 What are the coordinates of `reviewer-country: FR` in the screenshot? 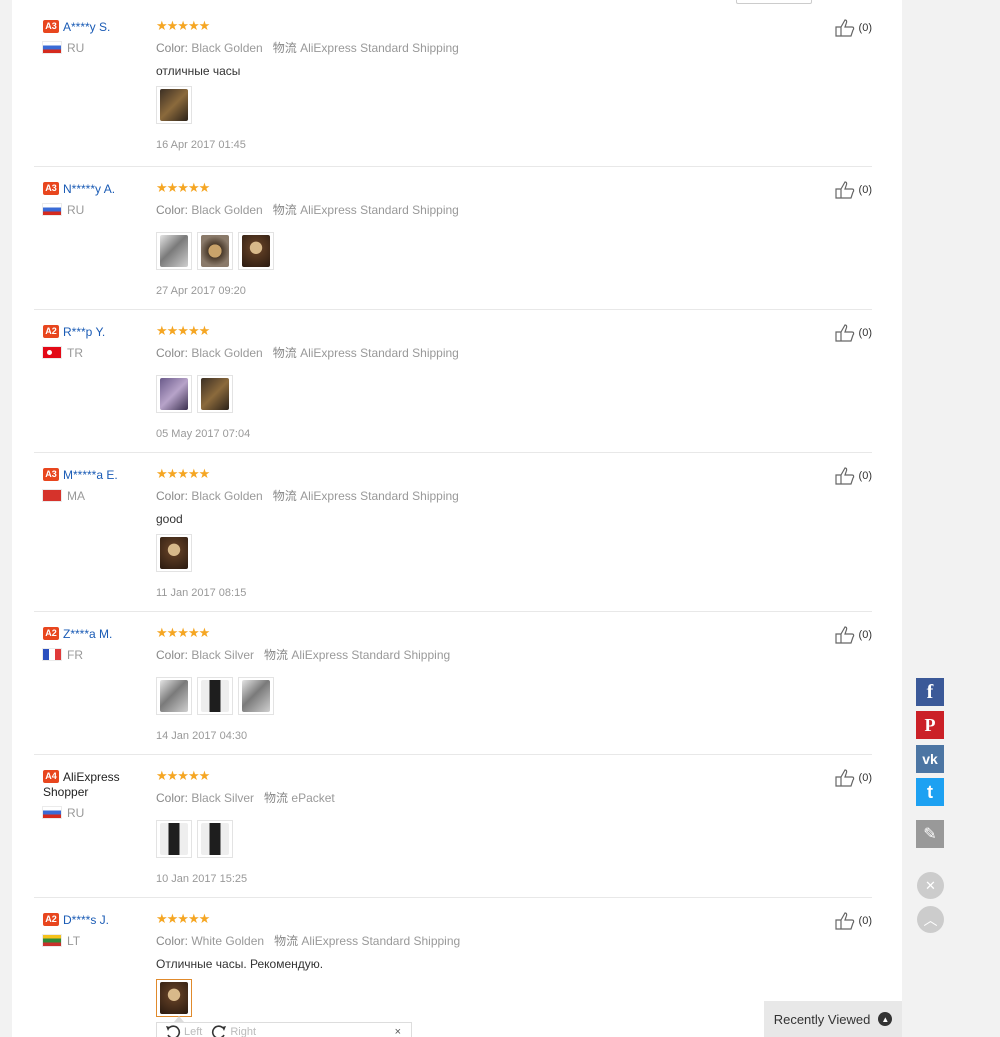 It's located at (98, 655).